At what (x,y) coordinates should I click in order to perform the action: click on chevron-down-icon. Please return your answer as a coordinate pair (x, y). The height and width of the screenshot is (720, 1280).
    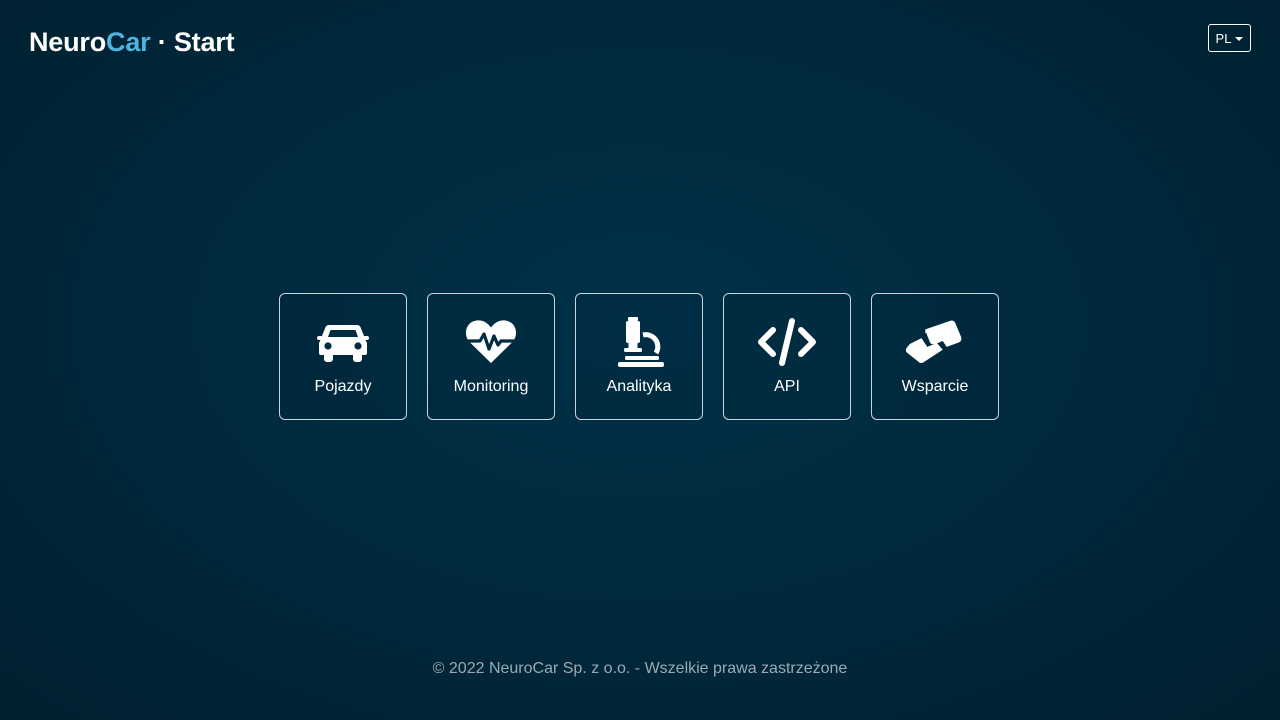
    Looking at the image, I should click on (1239, 38).